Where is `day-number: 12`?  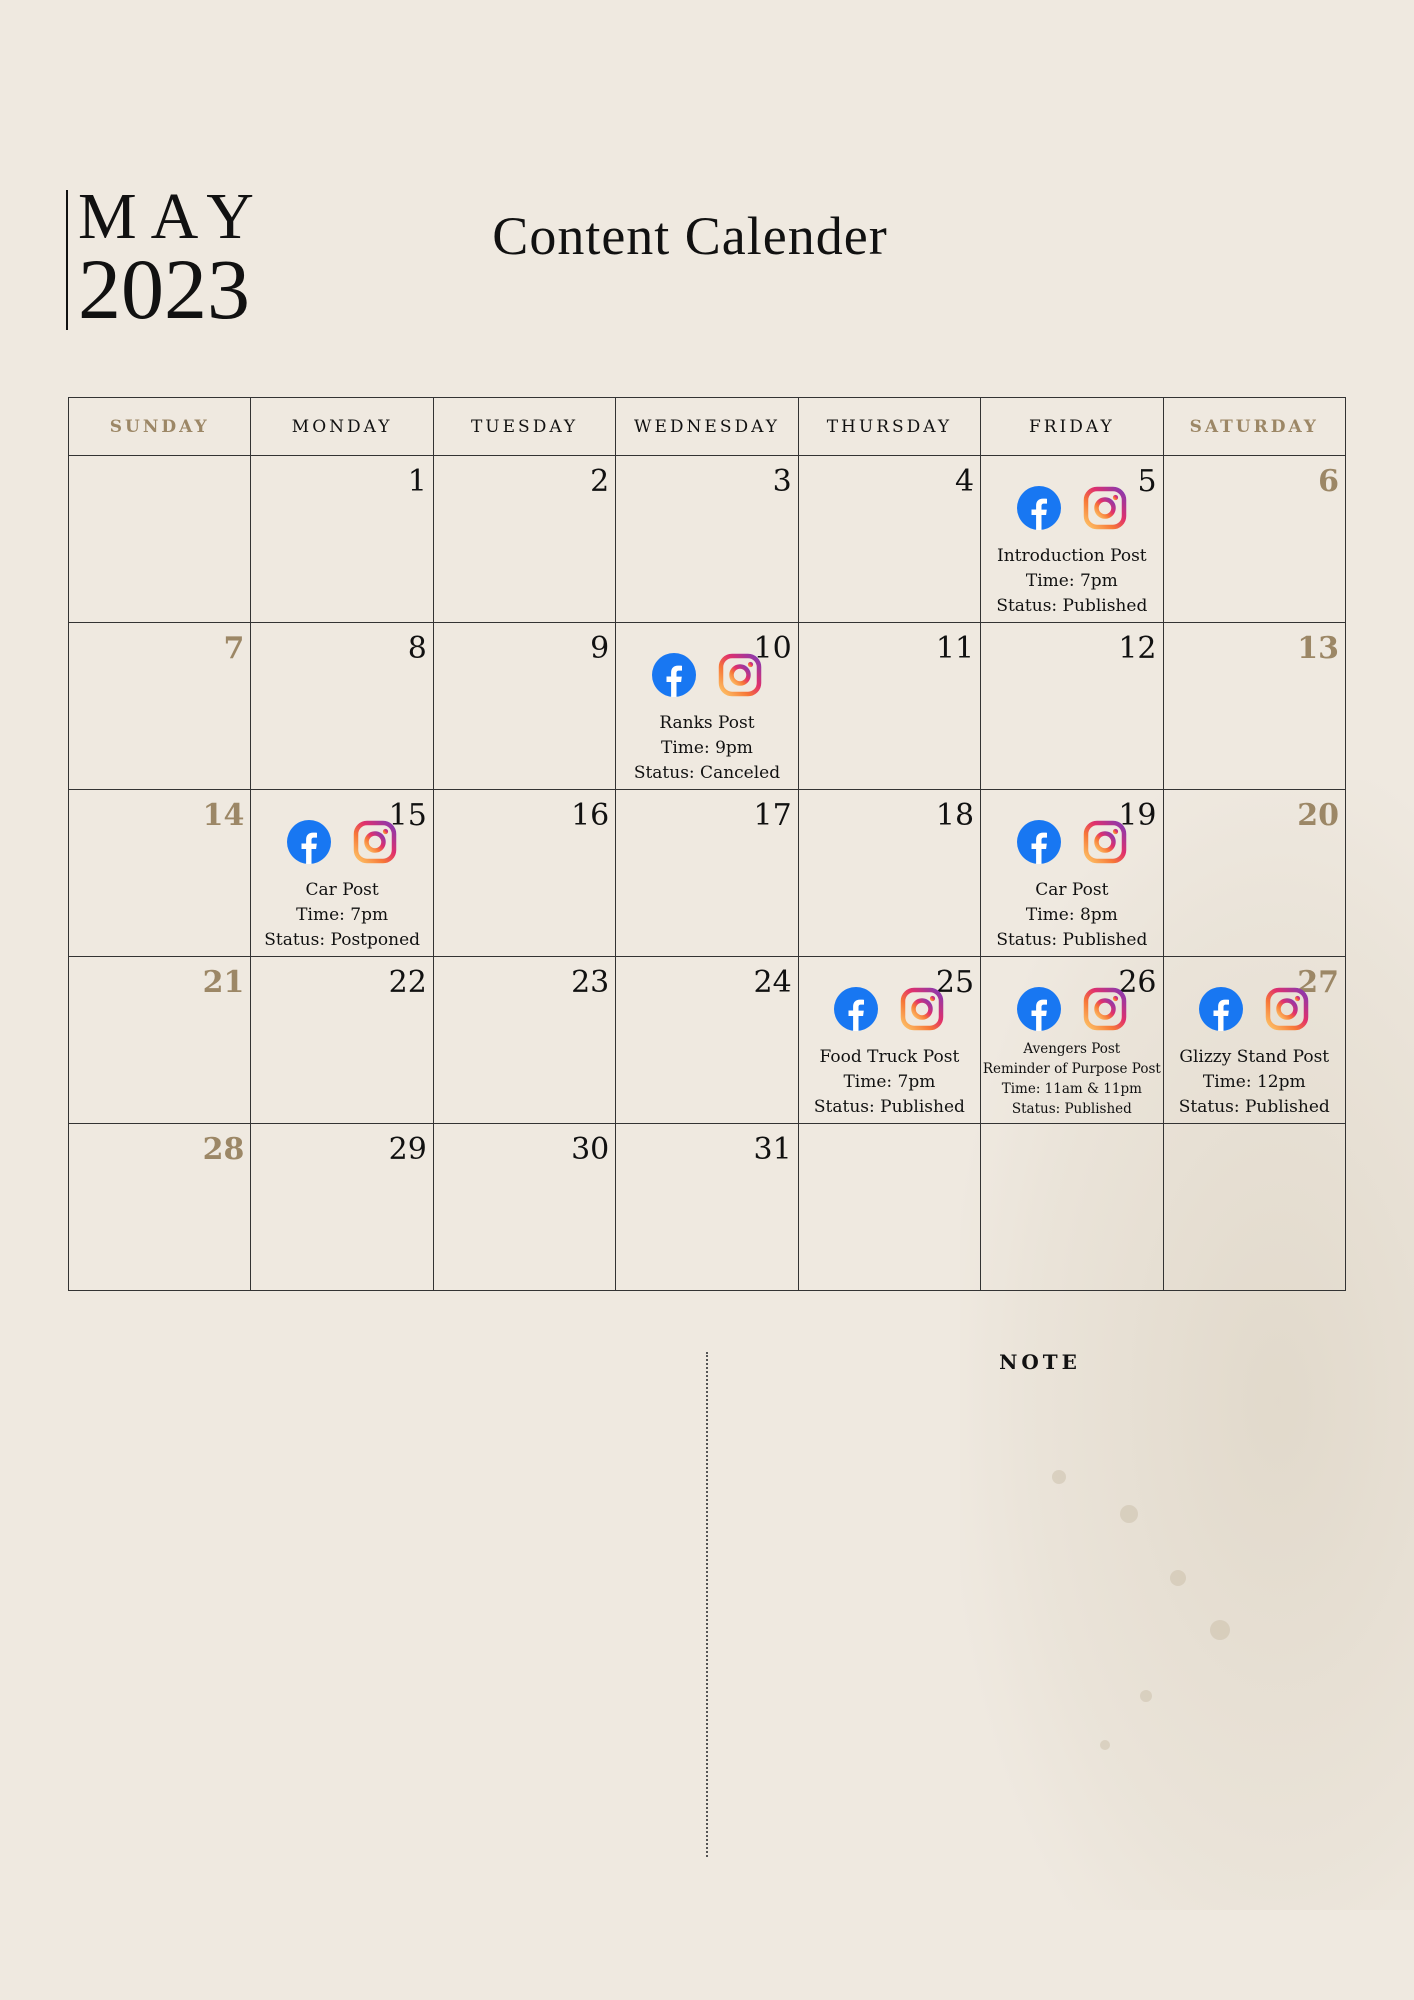
day-number: 12 is located at coordinates (1137, 648).